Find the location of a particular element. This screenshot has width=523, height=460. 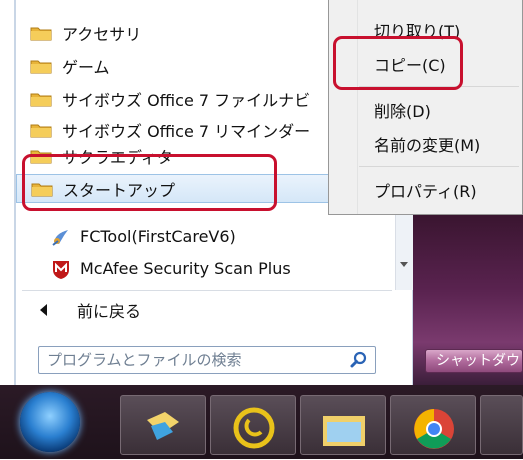

program-folder-cybozu-filenavi: サイボウズ Office 7 ファイルナビ is located at coordinates (166, 98).